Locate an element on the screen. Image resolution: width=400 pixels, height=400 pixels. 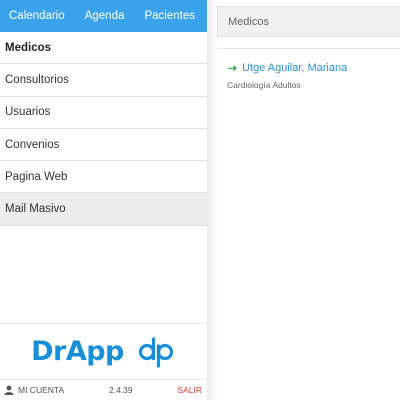
sidebar-item-mail-masivo: Mail Masivo is located at coordinates (103, 209).